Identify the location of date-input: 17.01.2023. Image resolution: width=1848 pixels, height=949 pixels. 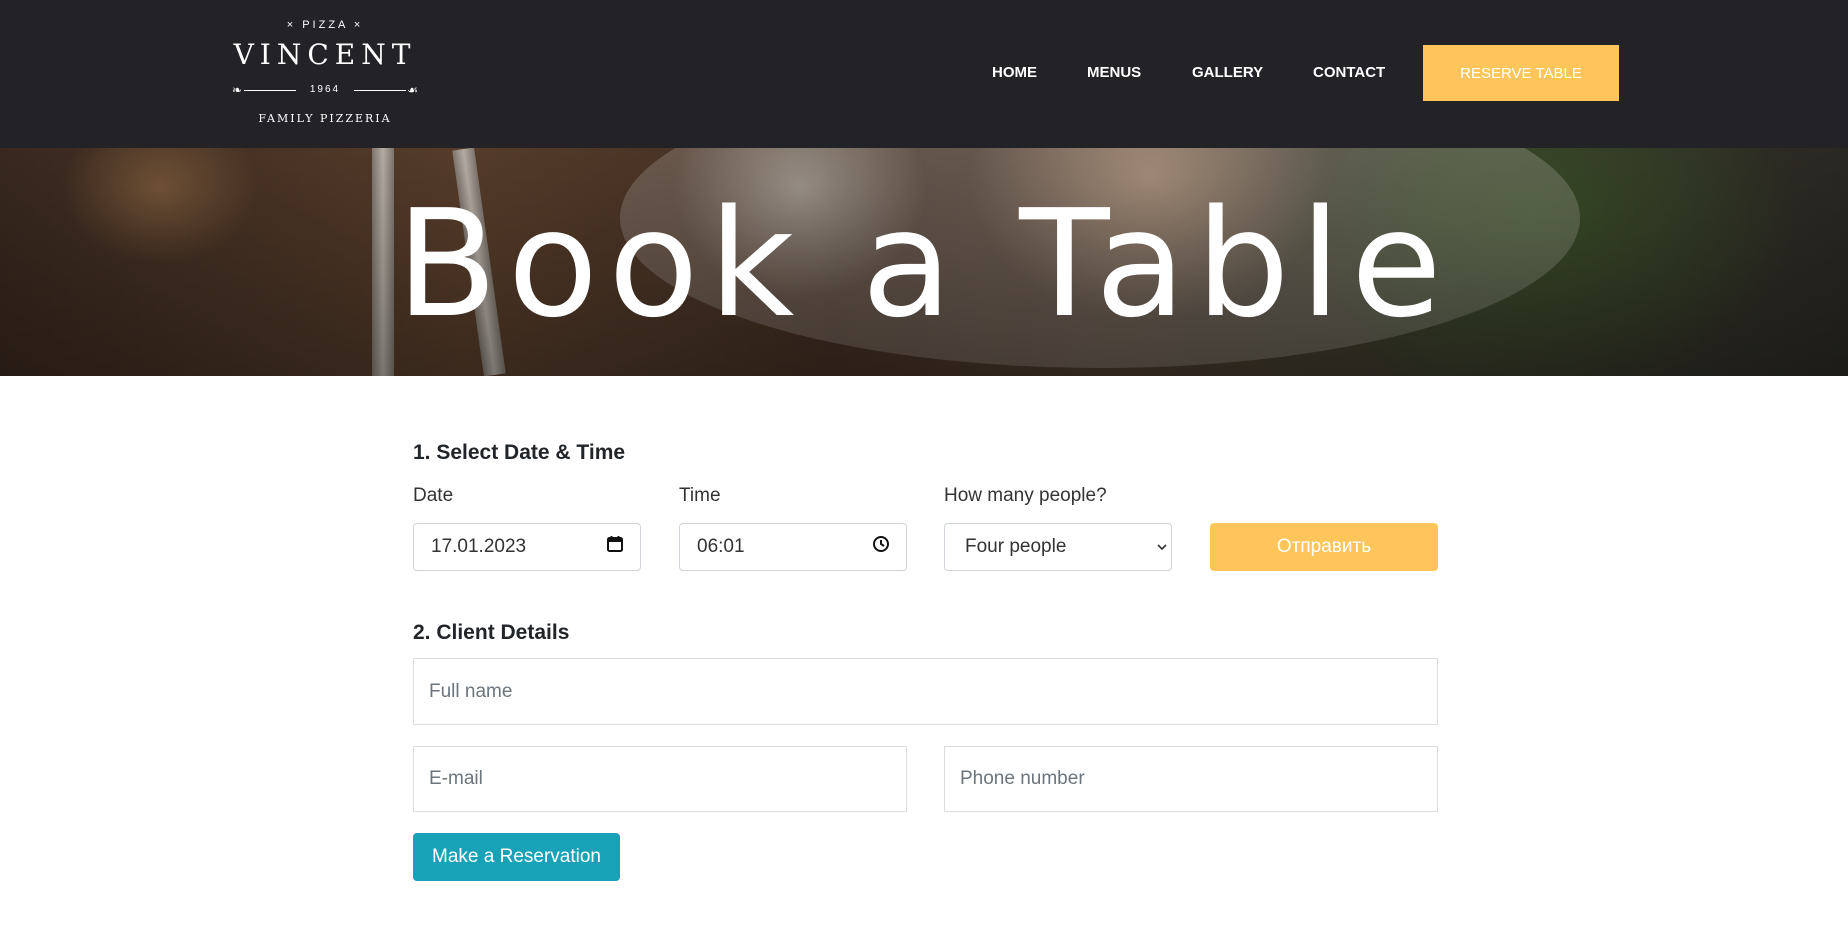
(527, 547).